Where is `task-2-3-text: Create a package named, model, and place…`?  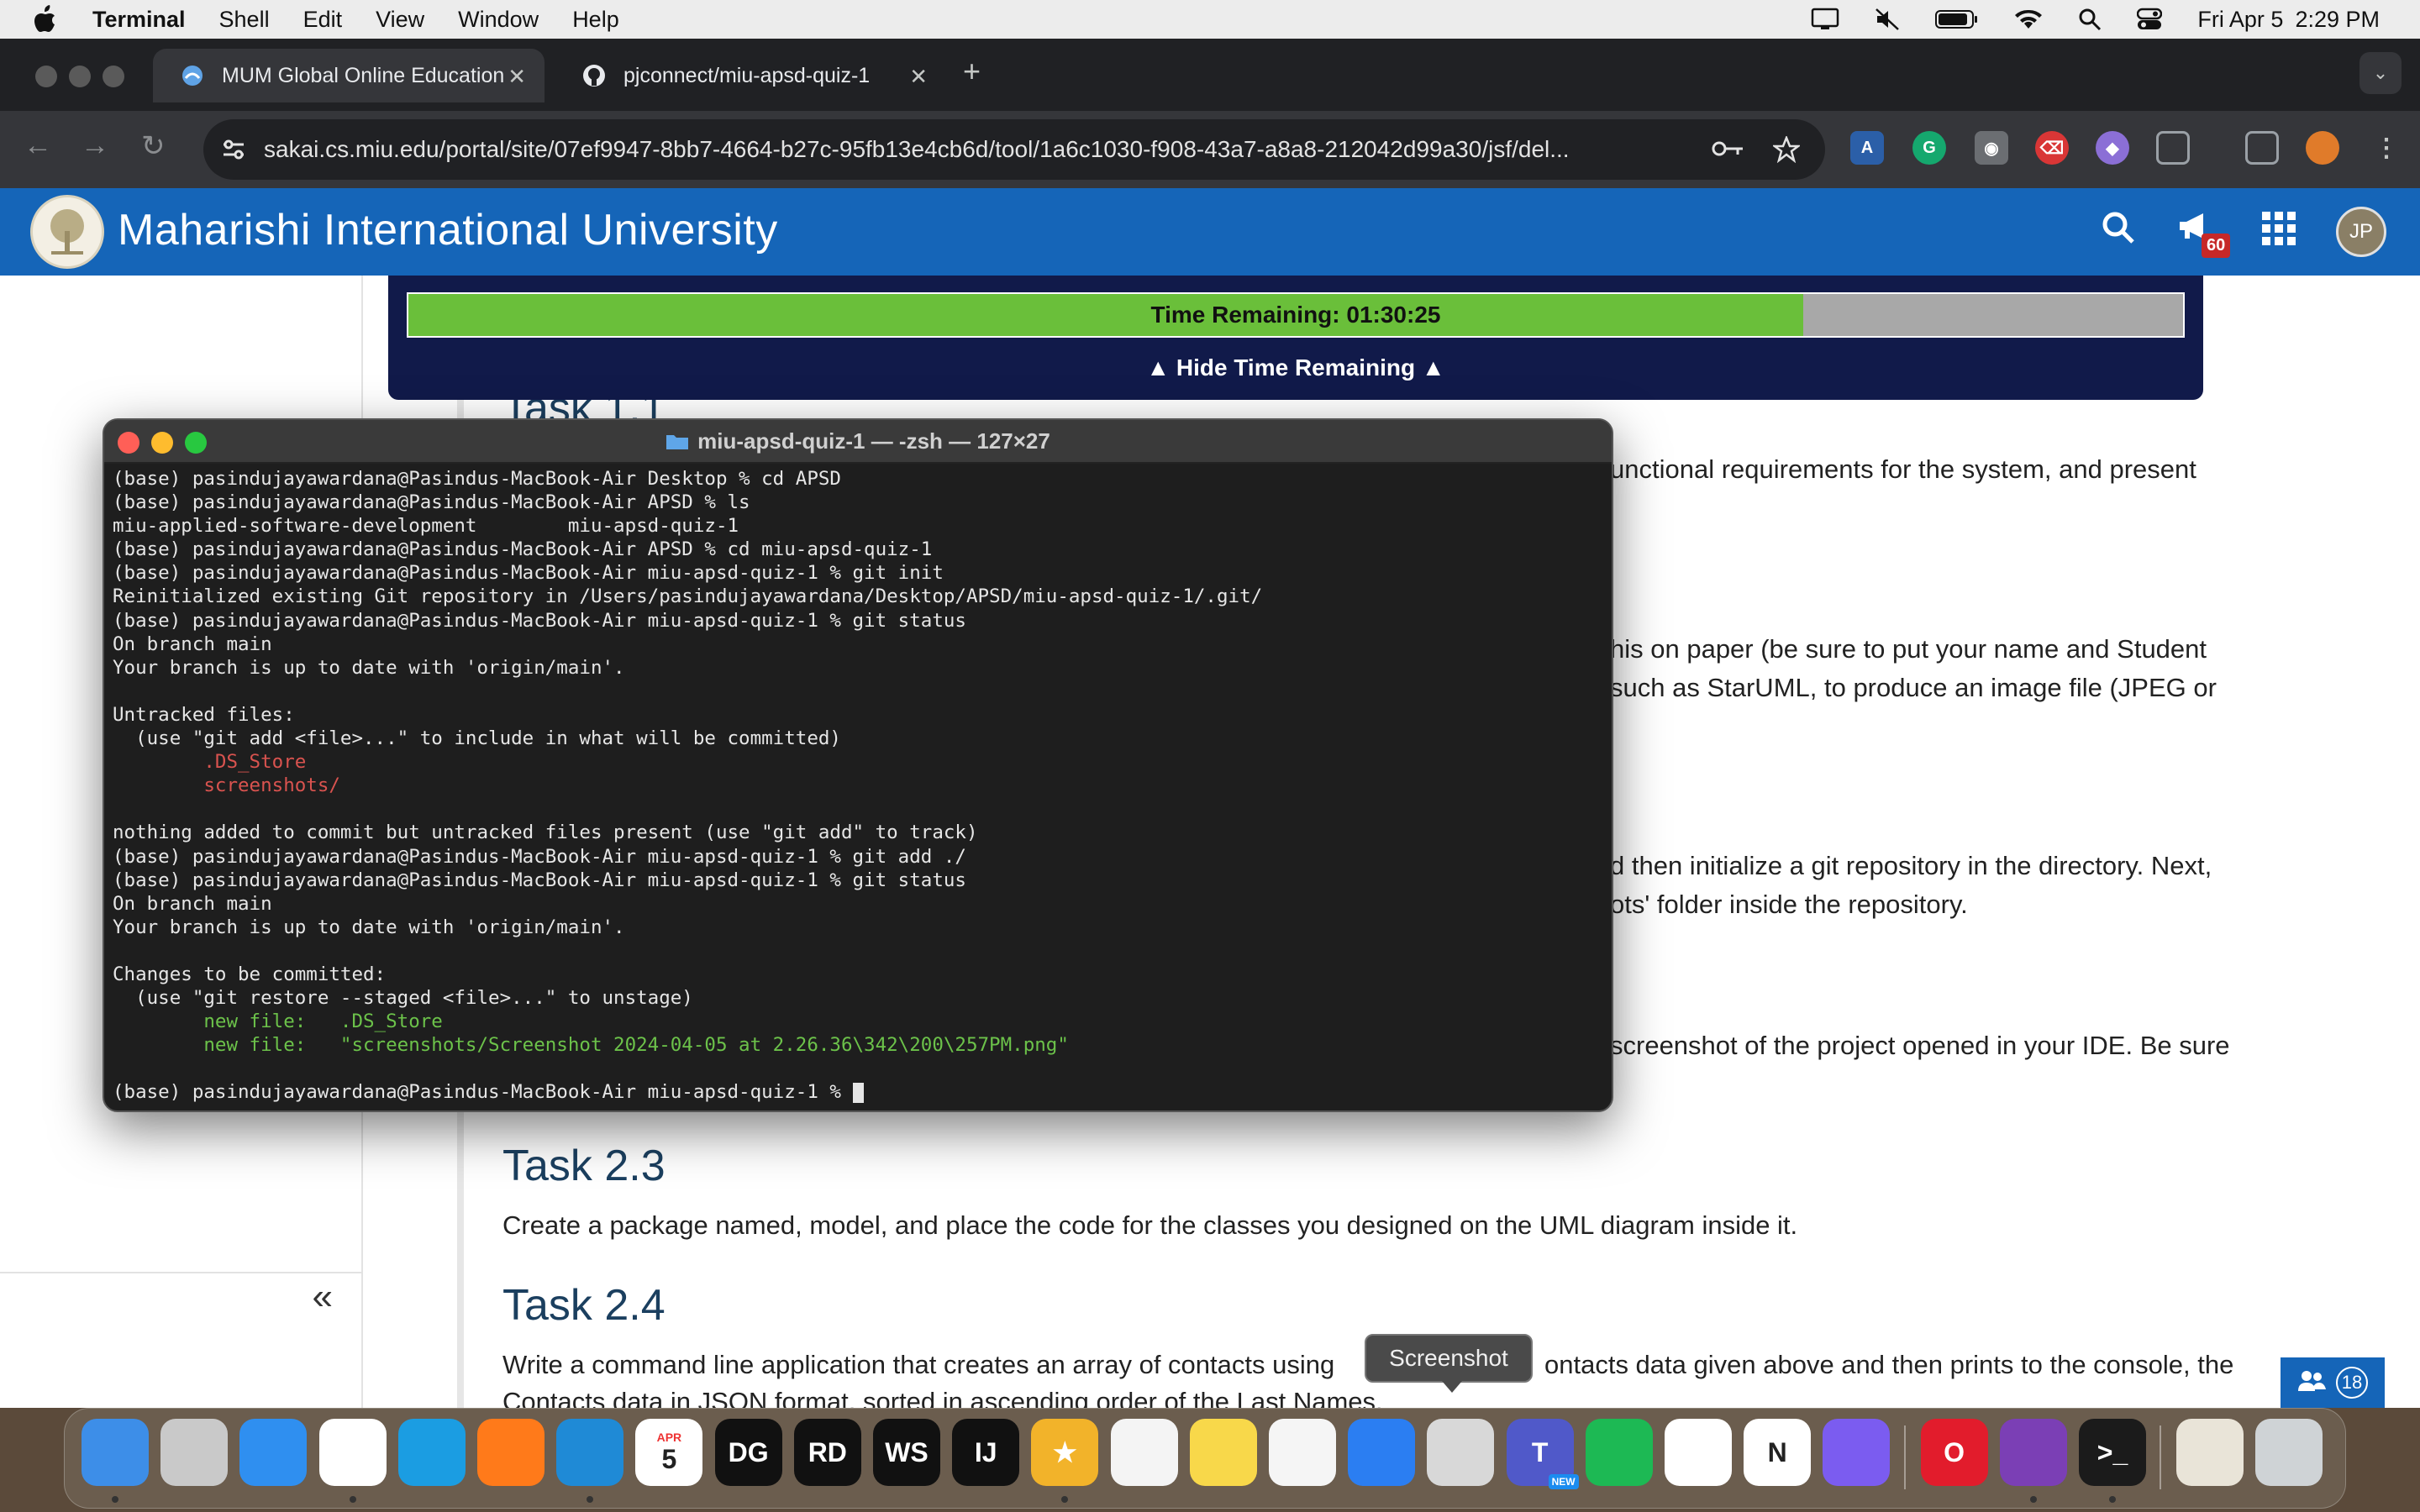 task-2-3-text: Create a package named, model, and place… is located at coordinates (1150, 1225).